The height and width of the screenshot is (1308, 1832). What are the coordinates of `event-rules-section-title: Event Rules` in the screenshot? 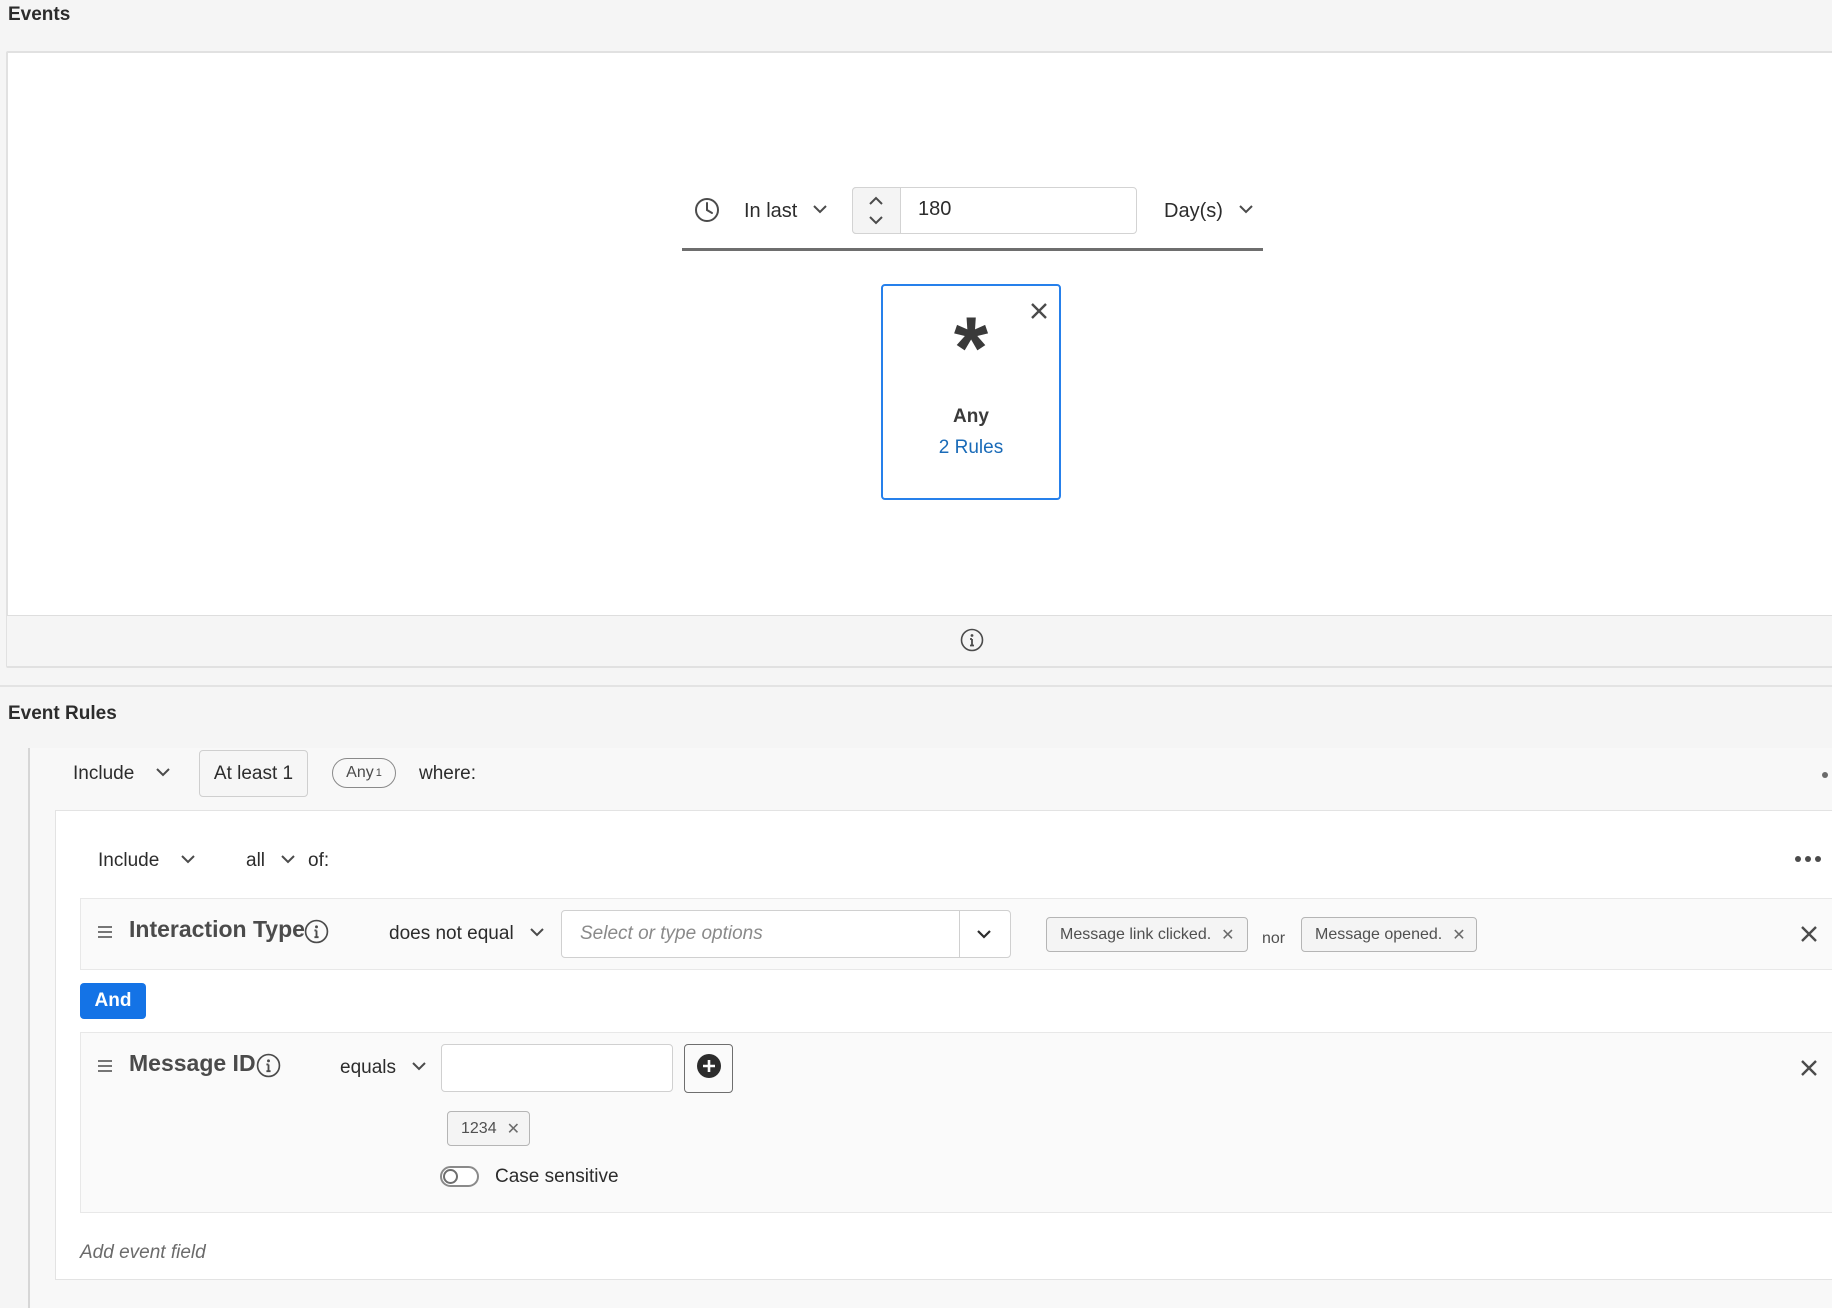 It's located at (62, 713).